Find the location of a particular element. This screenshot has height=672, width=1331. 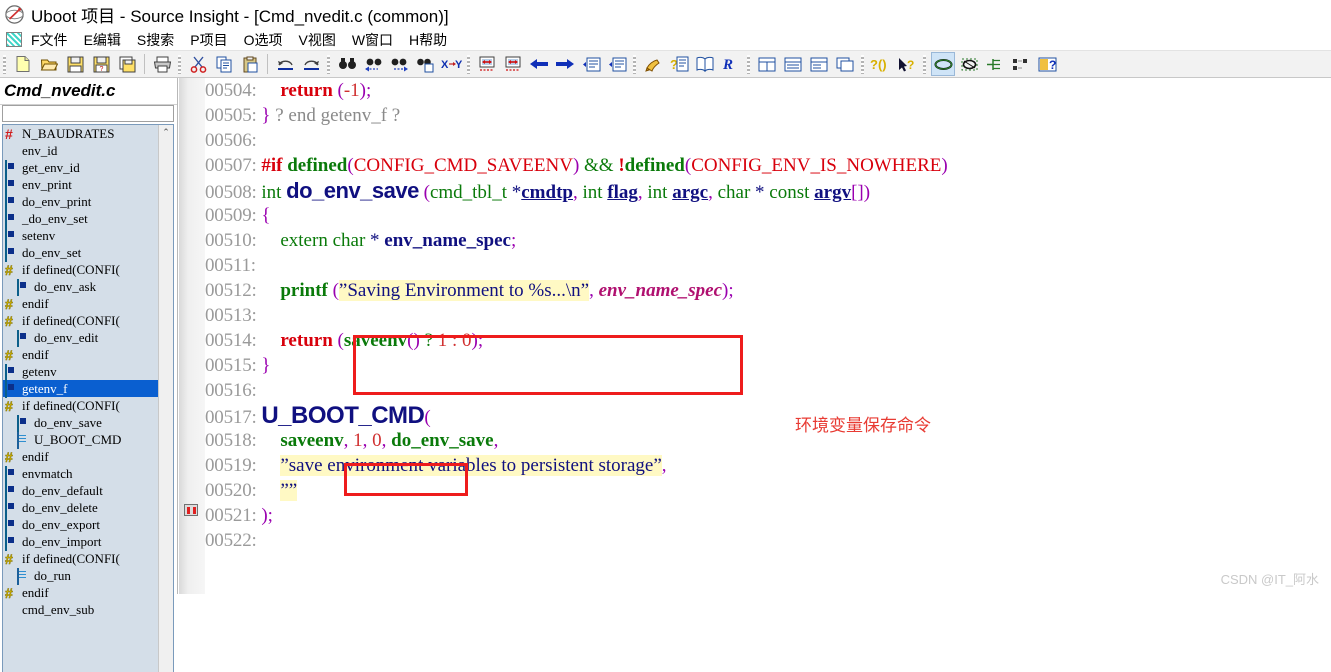

new-file-icon is located at coordinates (23, 64).